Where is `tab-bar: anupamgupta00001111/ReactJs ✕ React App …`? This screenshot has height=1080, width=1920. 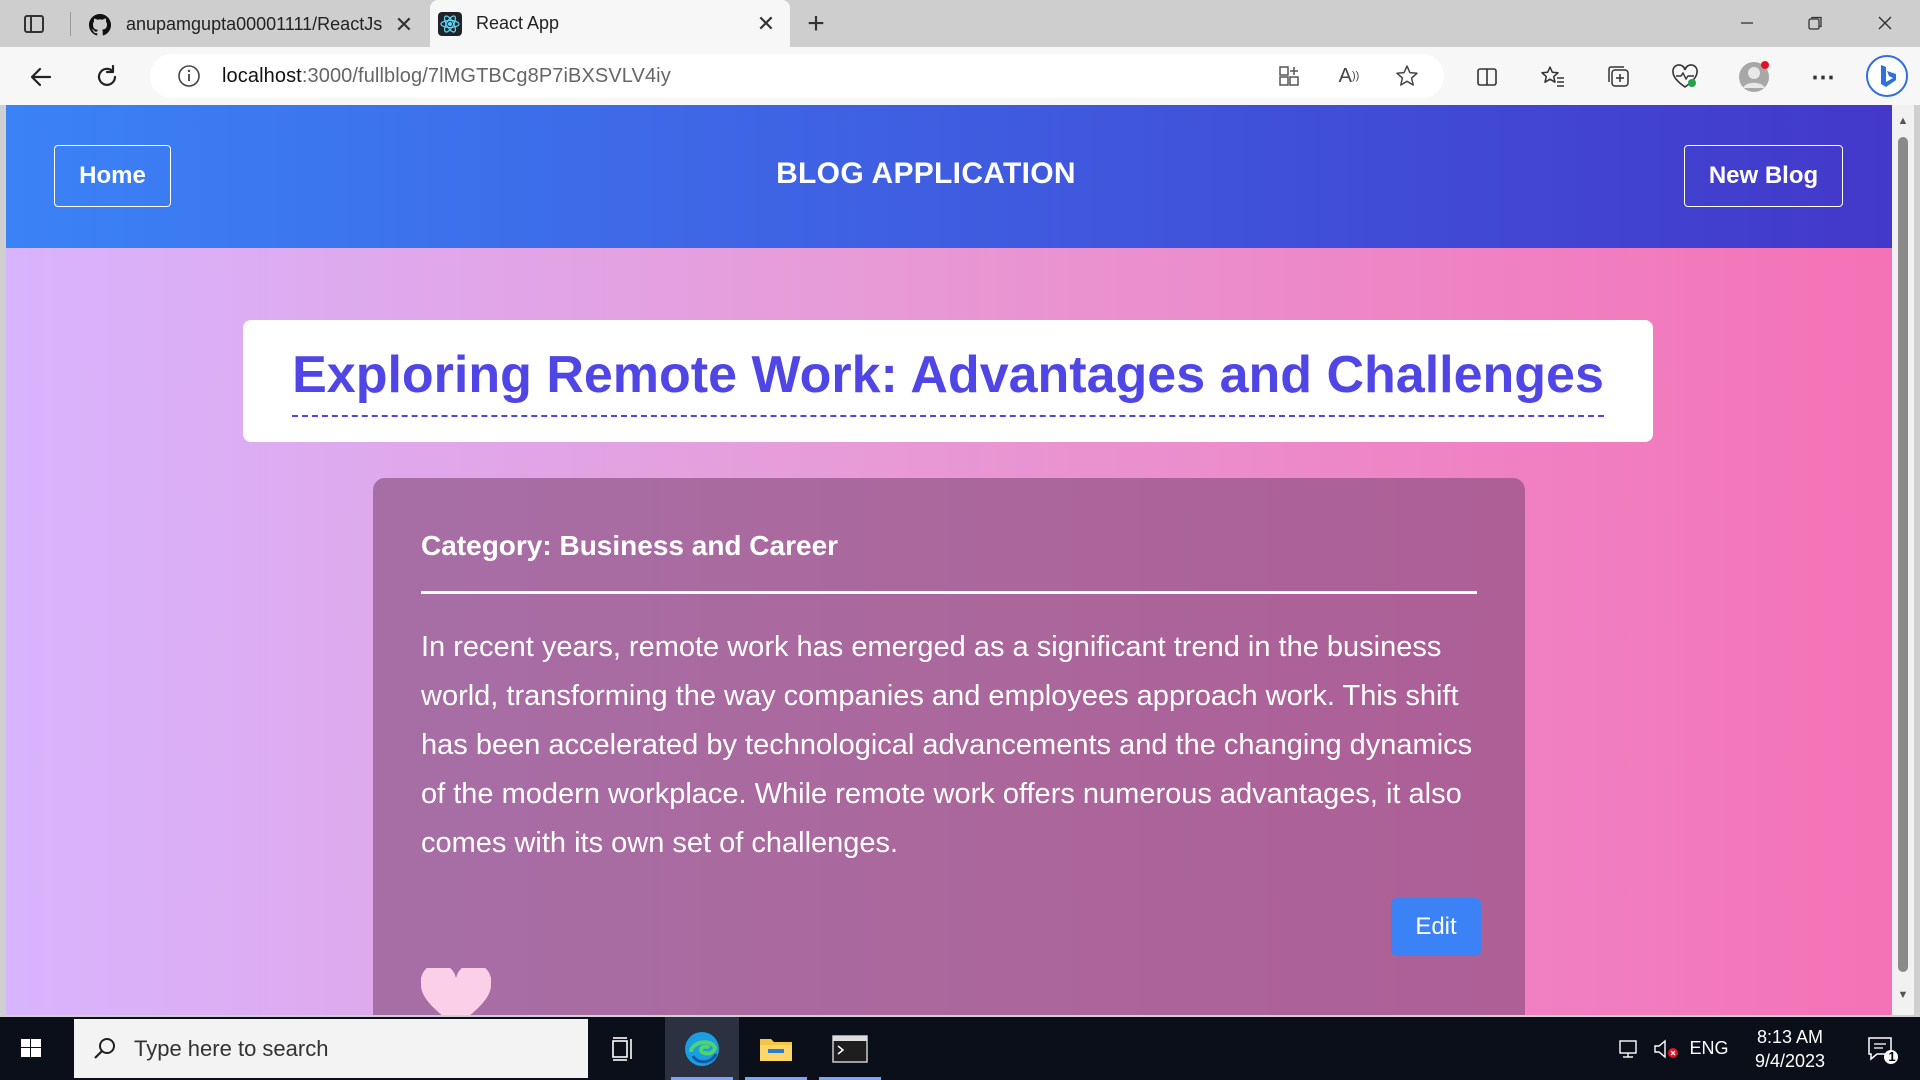 tab-bar: anupamgupta00001111/ReactJs ✕ React App … is located at coordinates (960, 23).